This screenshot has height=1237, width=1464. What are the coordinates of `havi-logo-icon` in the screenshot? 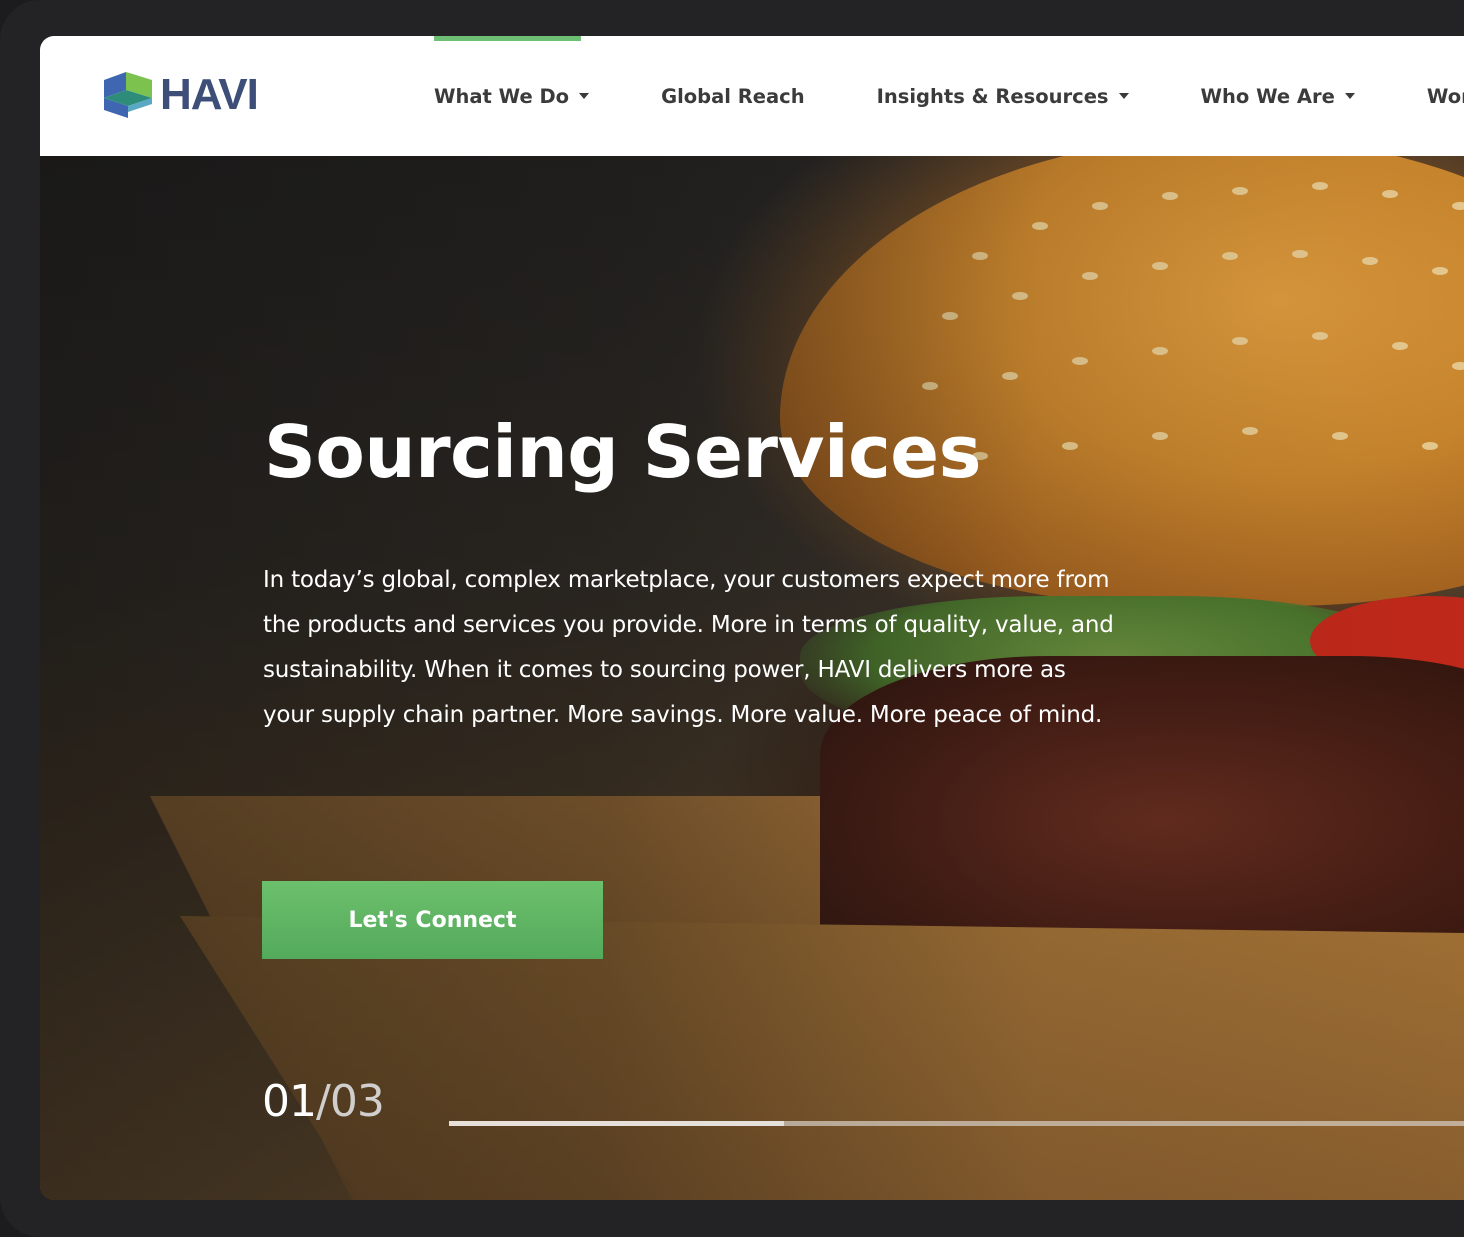 It's located at (128, 95).